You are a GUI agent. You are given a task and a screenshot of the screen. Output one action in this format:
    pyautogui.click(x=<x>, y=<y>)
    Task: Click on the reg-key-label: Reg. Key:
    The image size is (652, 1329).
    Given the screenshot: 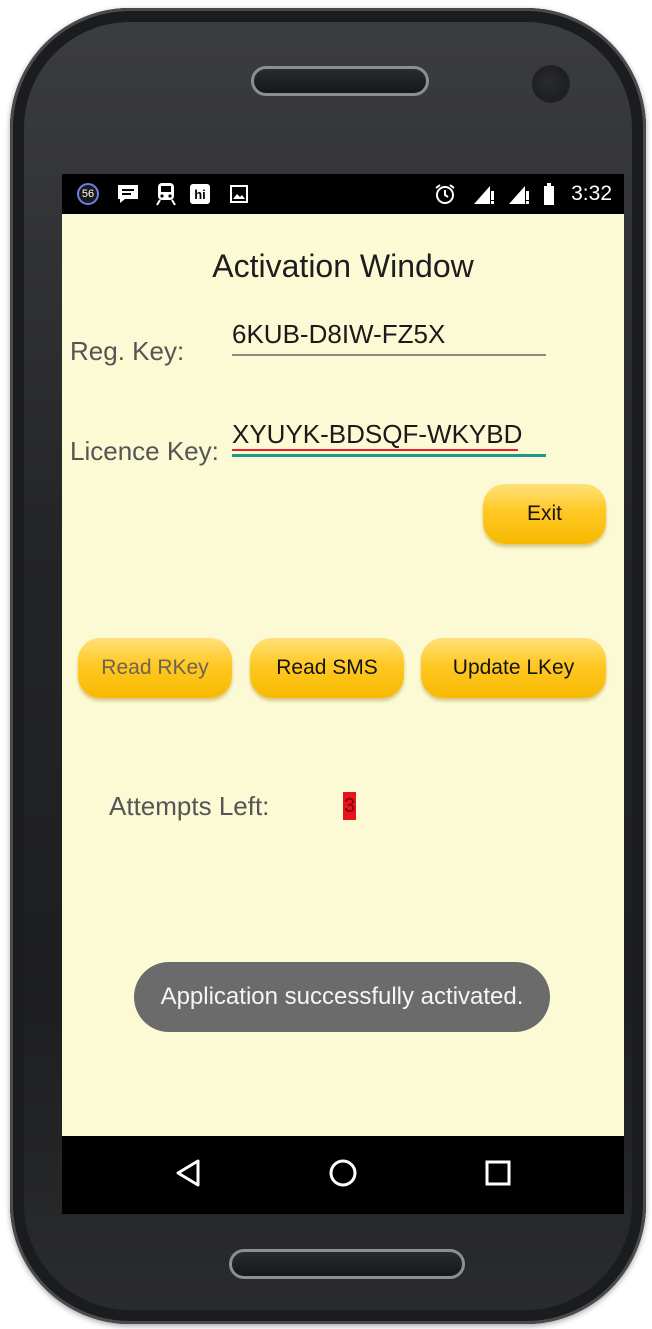 What is the action you would take?
    pyautogui.click(x=127, y=351)
    